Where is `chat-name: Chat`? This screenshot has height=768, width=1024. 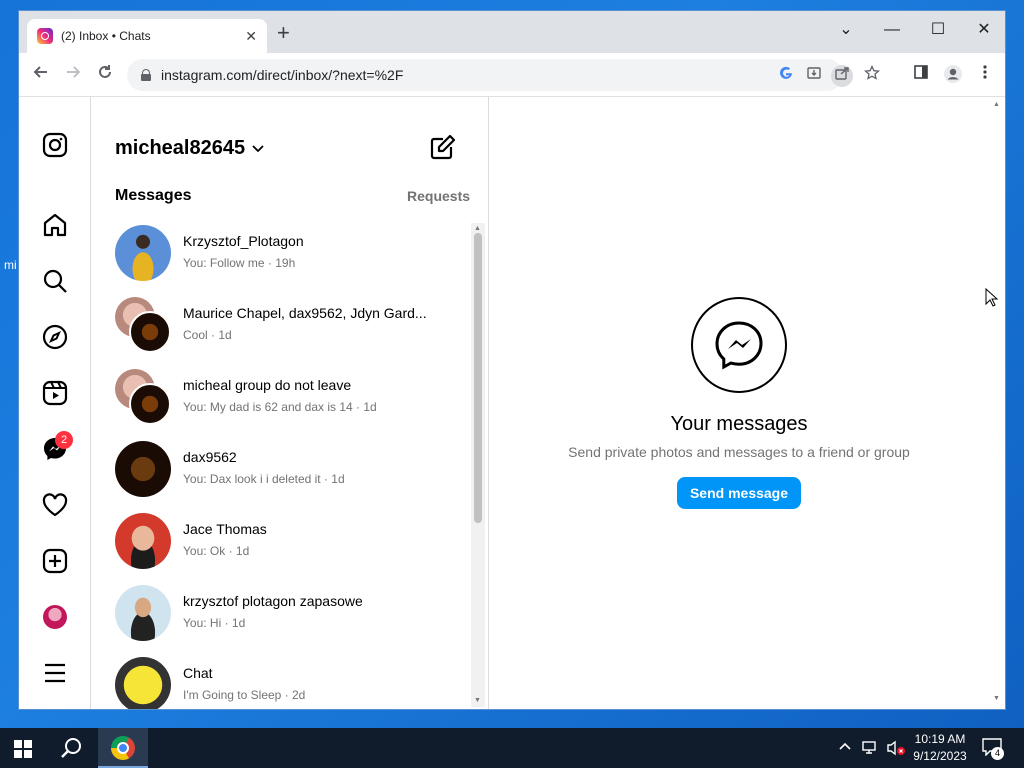 chat-name: Chat is located at coordinates (198, 673).